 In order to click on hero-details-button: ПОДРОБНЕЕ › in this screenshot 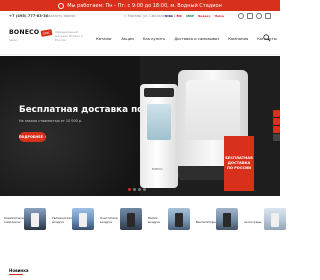, I will do `click(32, 137)`.